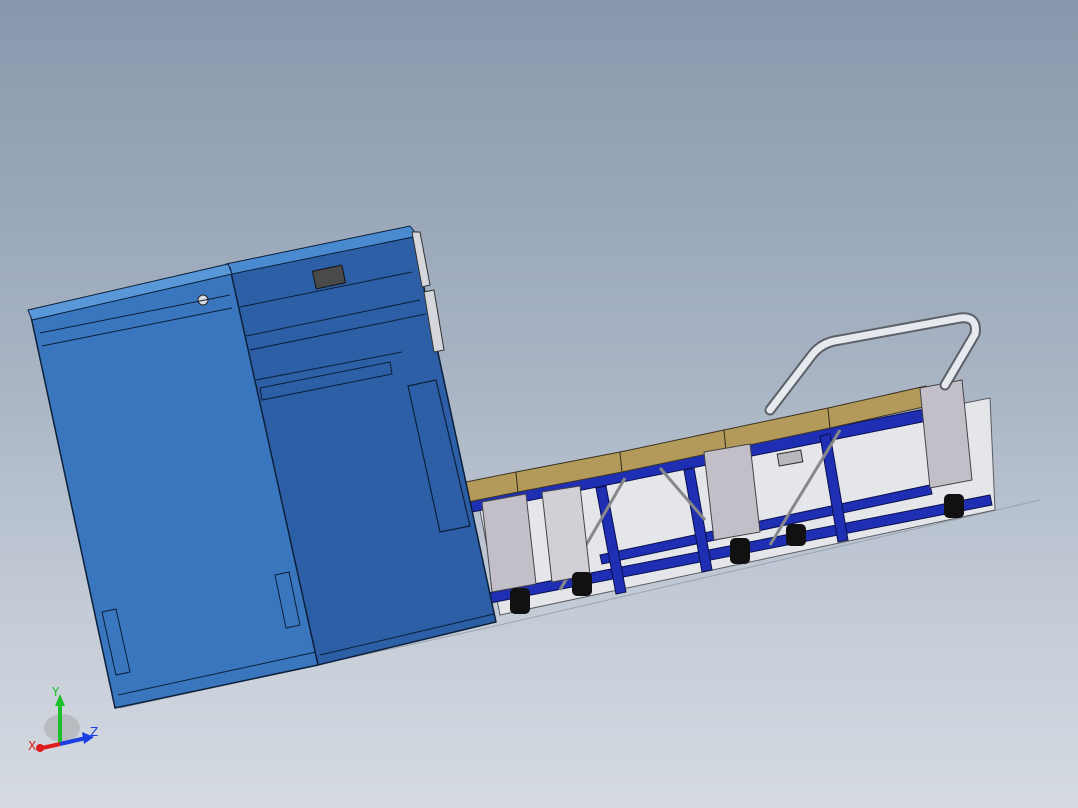 The height and width of the screenshot is (808, 1078). Describe the element at coordinates (40, 748) in the screenshot. I see `x-axis-cap` at that location.